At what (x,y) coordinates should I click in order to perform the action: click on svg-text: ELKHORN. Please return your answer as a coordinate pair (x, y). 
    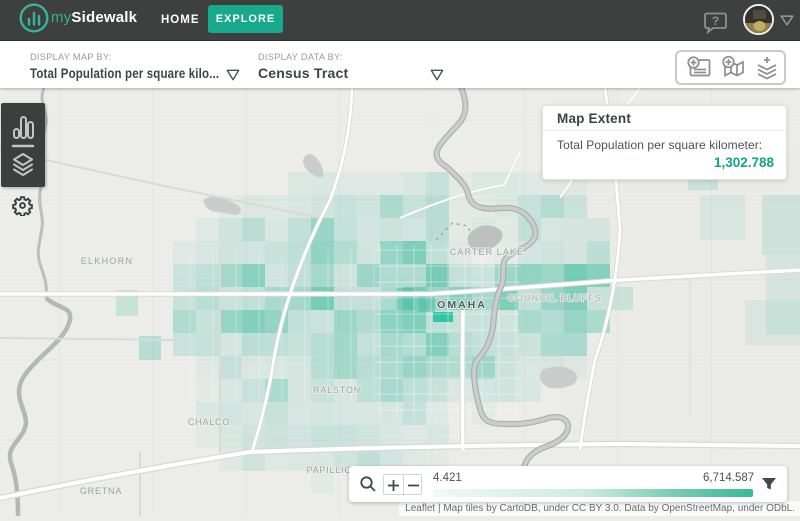
    Looking at the image, I should click on (107, 261).